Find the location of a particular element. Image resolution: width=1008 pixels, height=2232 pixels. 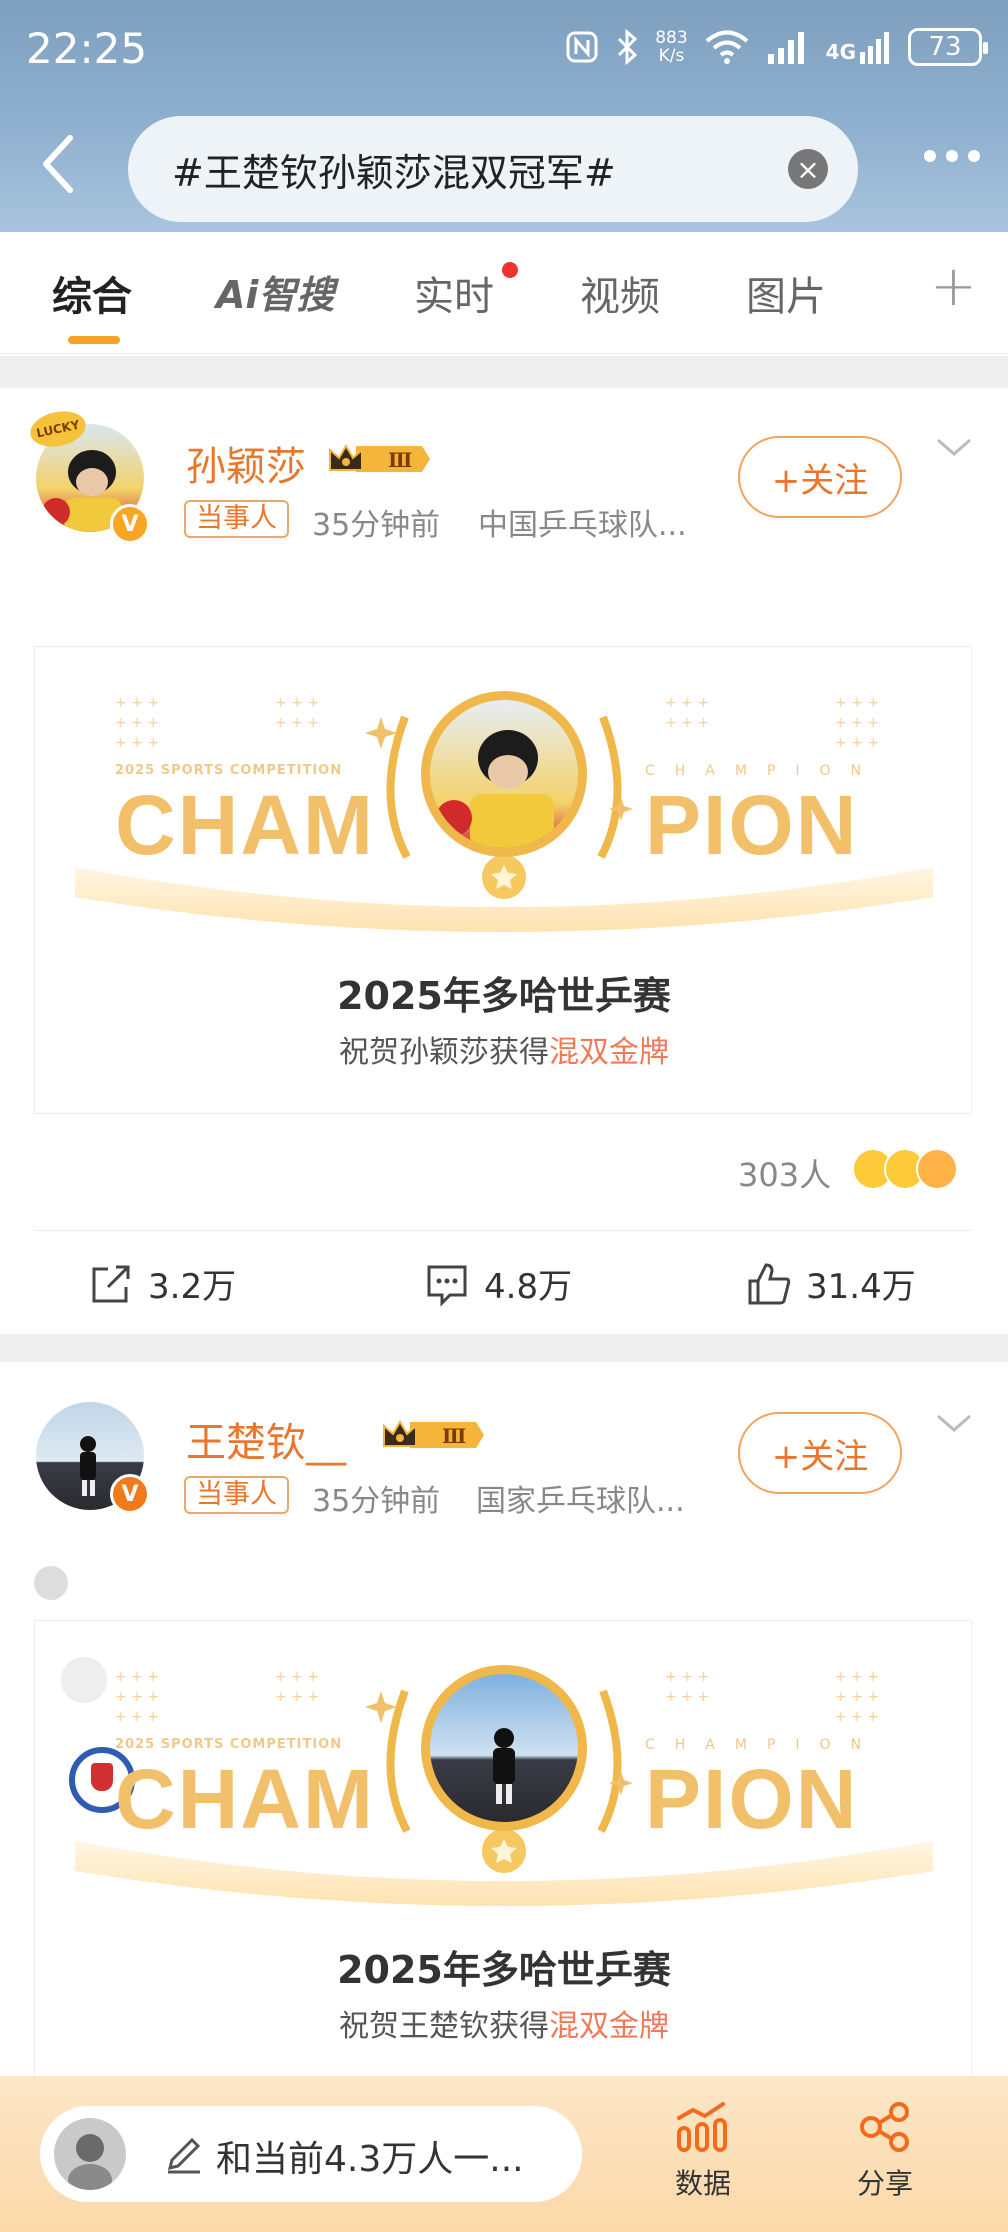

share-button: 分享 is located at coordinates (885, 2152).